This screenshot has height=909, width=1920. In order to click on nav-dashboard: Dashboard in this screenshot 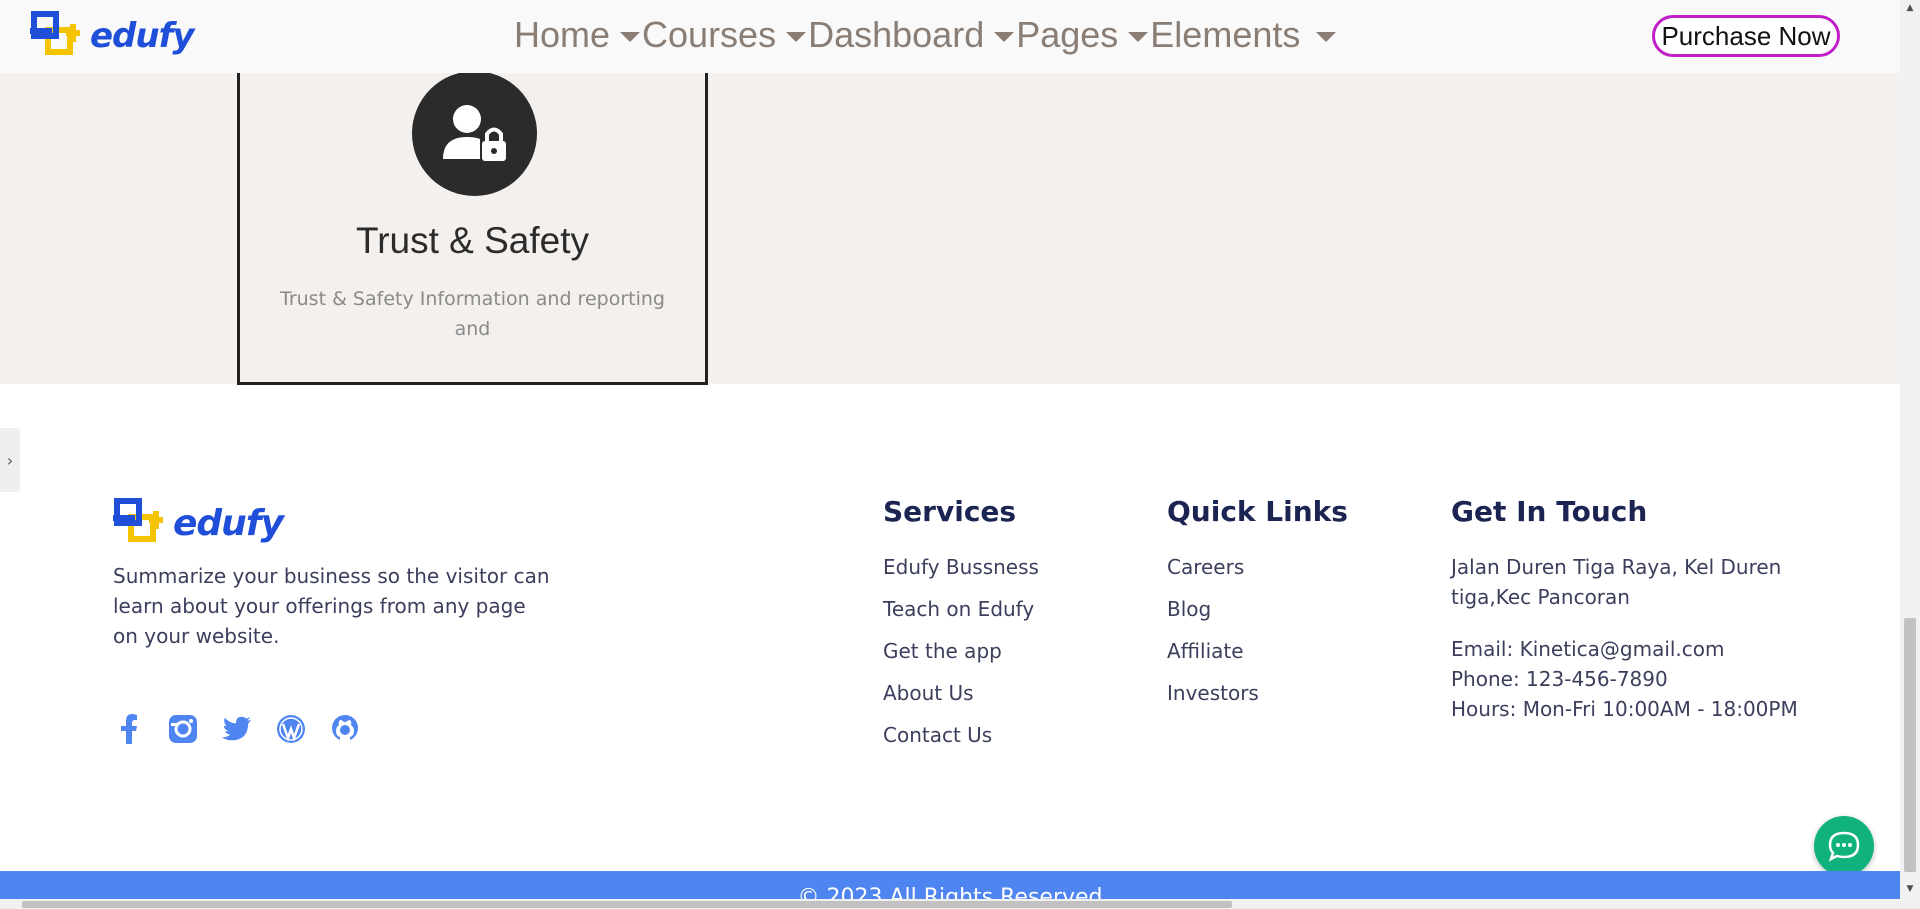, I will do `click(912, 35)`.